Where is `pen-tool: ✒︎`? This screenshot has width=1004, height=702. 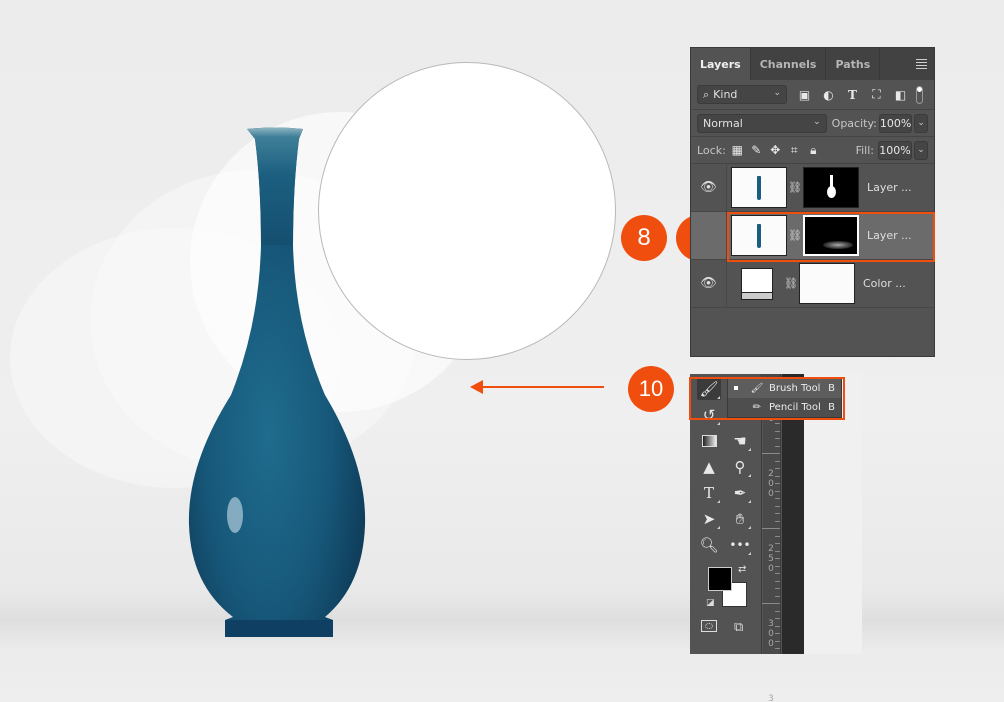
pen-tool: ✒︎ is located at coordinates (740, 493).